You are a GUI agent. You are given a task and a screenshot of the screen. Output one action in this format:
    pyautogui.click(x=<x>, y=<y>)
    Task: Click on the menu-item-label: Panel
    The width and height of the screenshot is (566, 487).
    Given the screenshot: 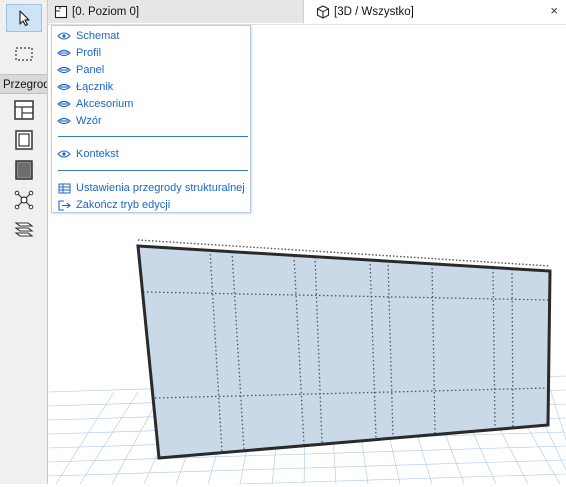 What is the action you would take?
    pyautogui.click(x=90, y=70)
    